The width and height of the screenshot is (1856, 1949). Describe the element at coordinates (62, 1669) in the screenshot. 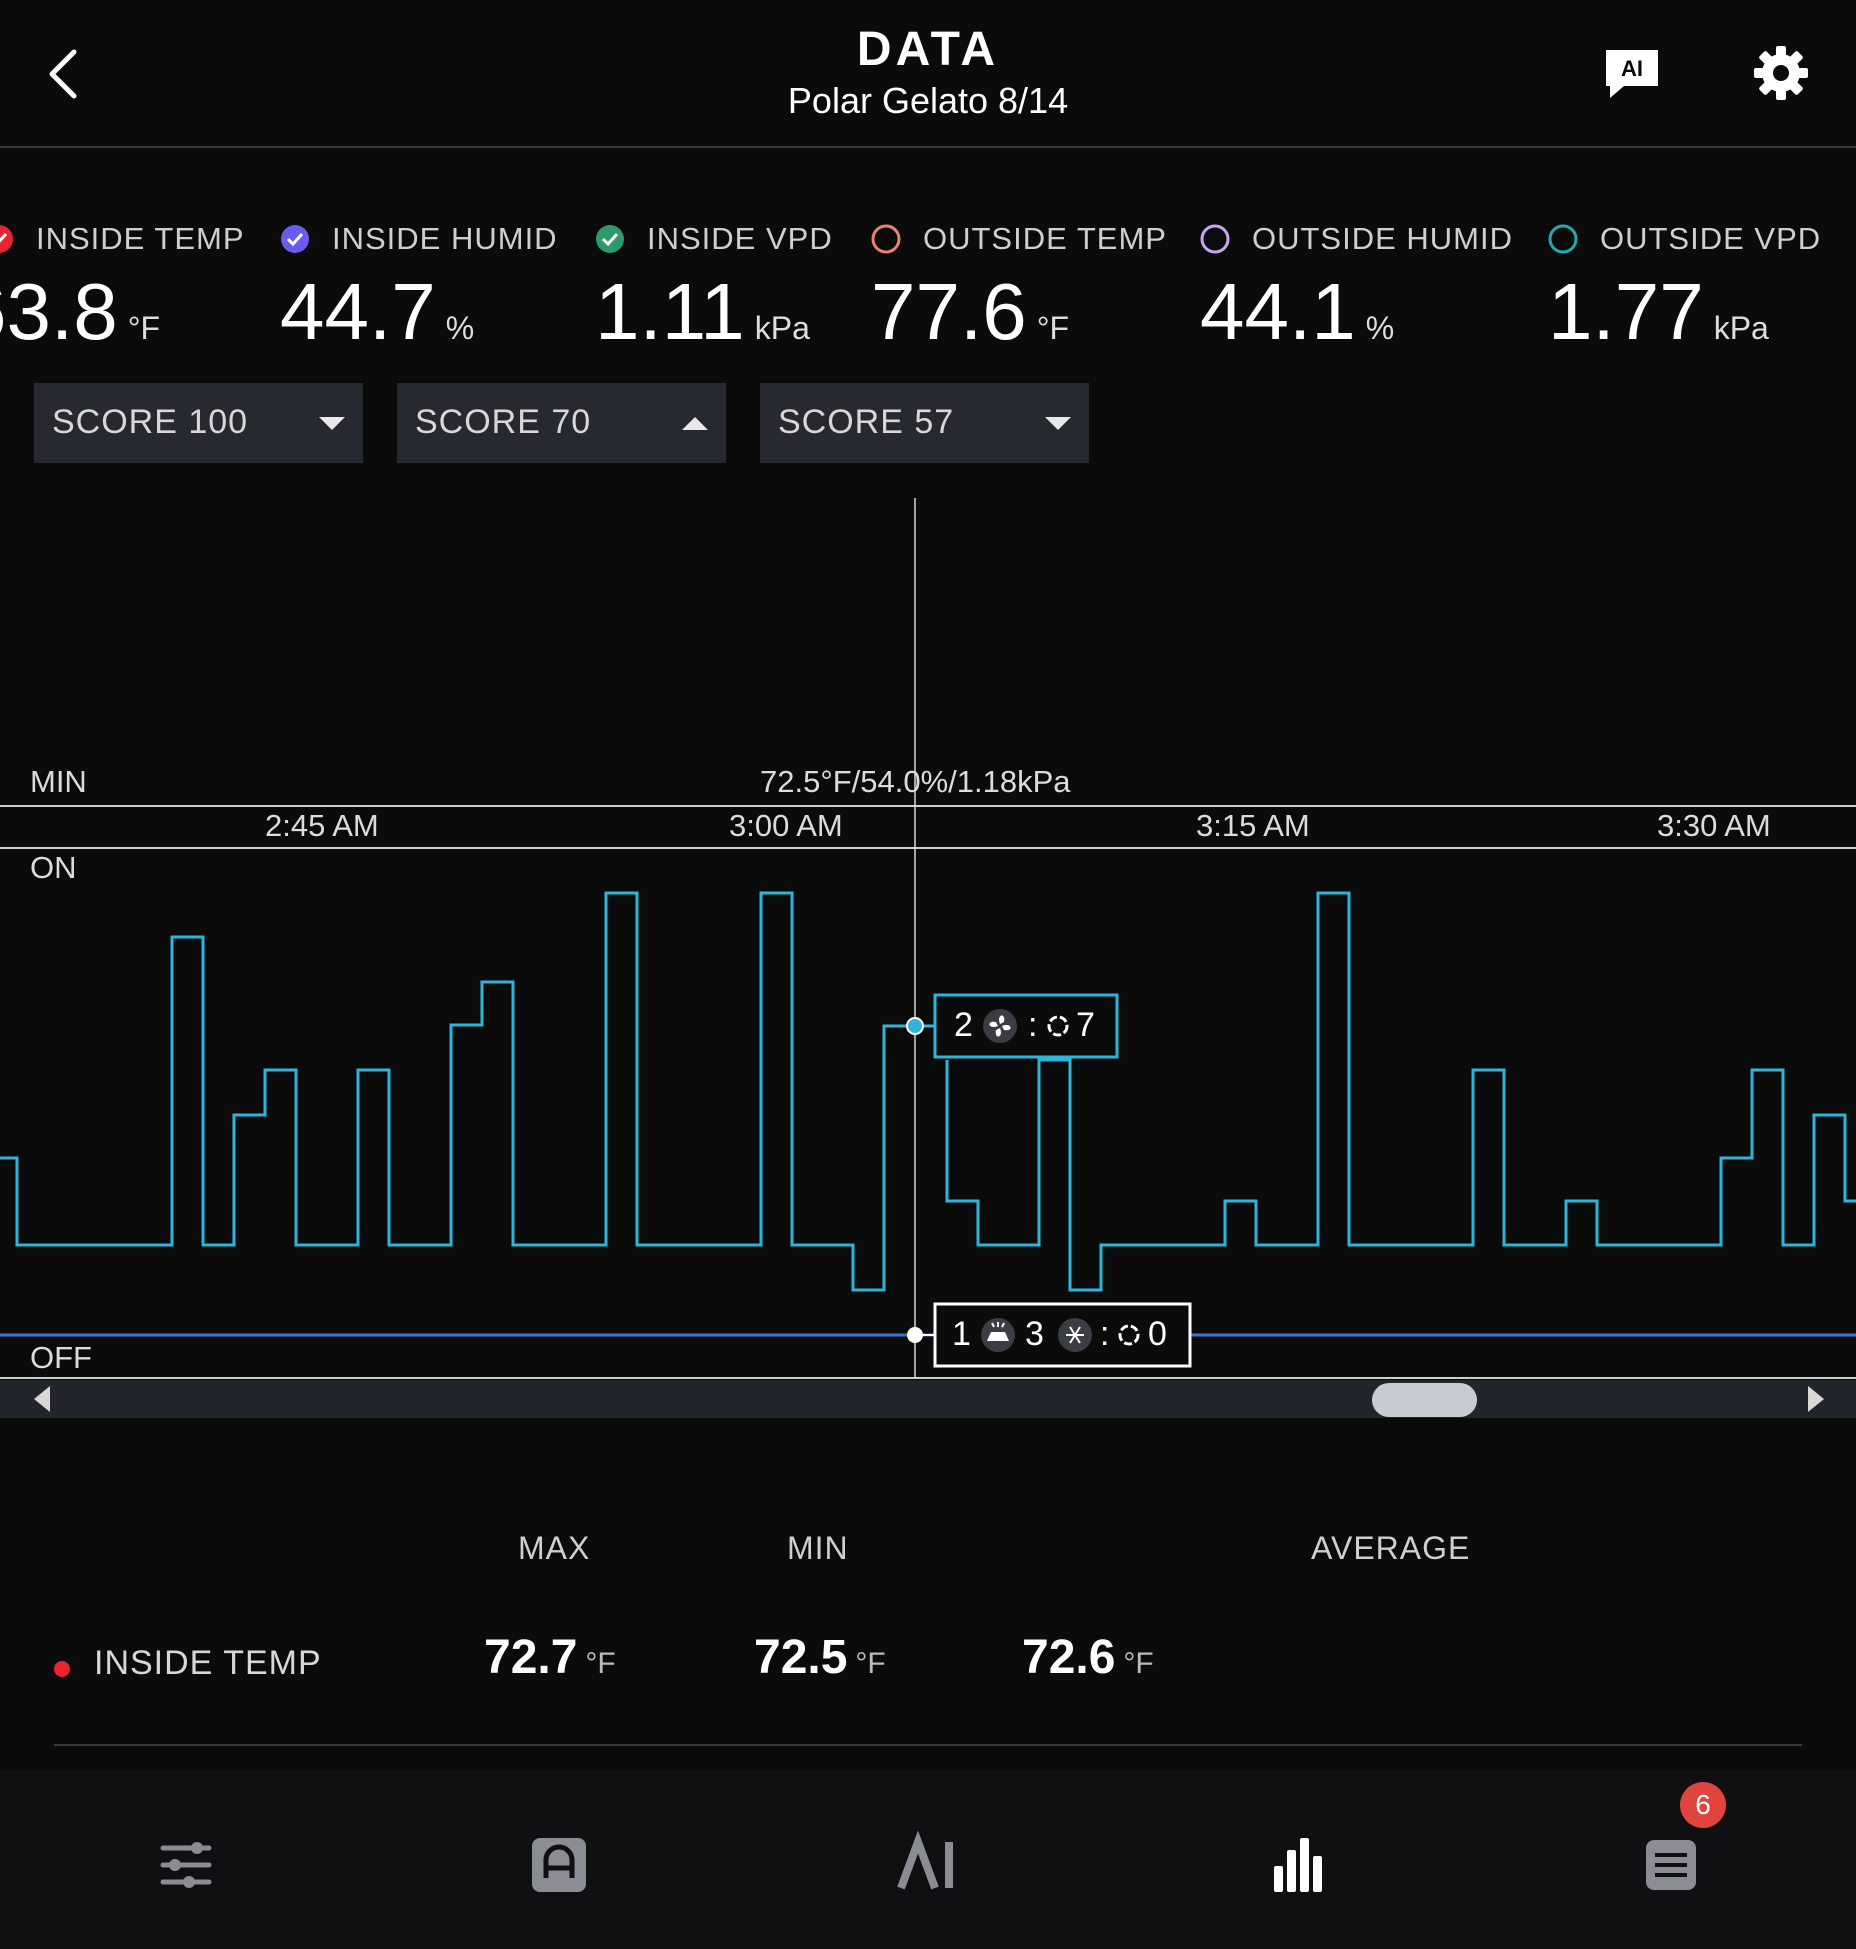

I see `series-color-dot` at that location.